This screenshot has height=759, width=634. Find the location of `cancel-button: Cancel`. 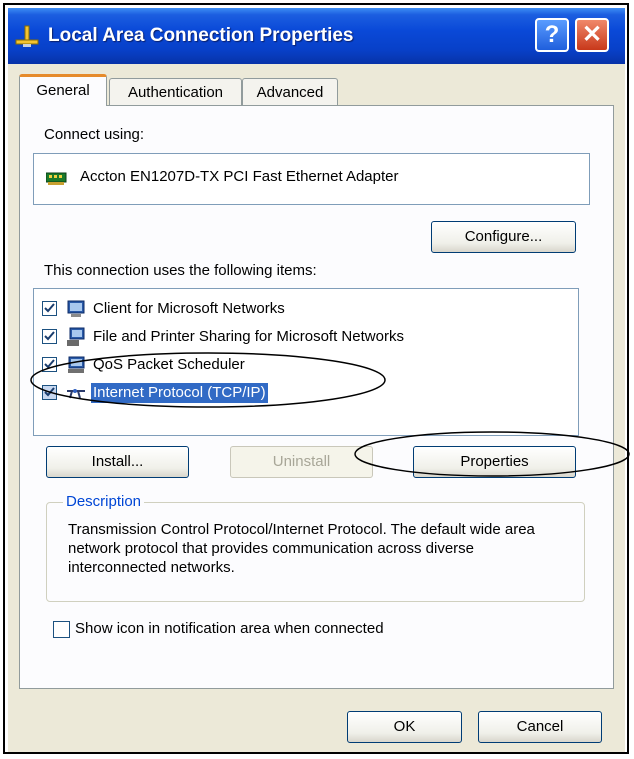

cancel-button: Cancel is located at coordinates (540, 727).